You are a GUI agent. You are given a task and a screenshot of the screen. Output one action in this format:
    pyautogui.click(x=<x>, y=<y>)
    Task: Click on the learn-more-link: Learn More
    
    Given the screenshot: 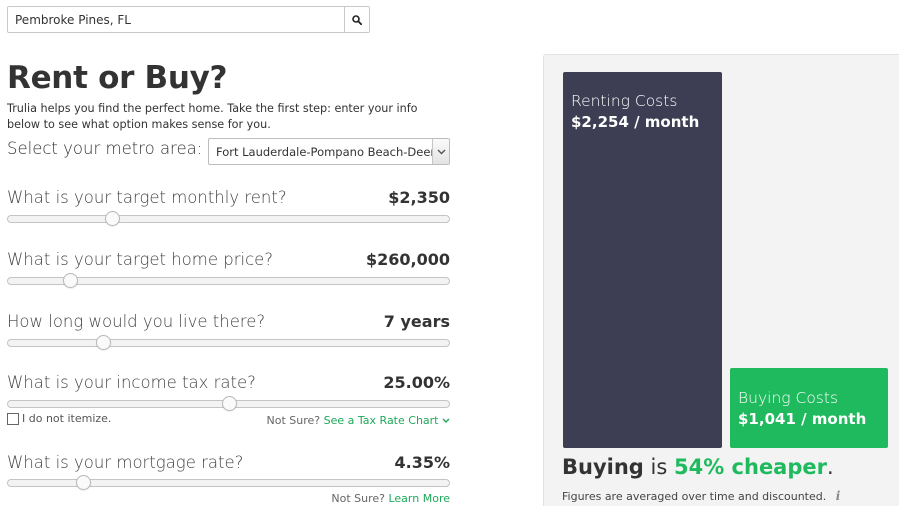 What is the action you would take?
    pyautogui.click(x=419, y=498)
    